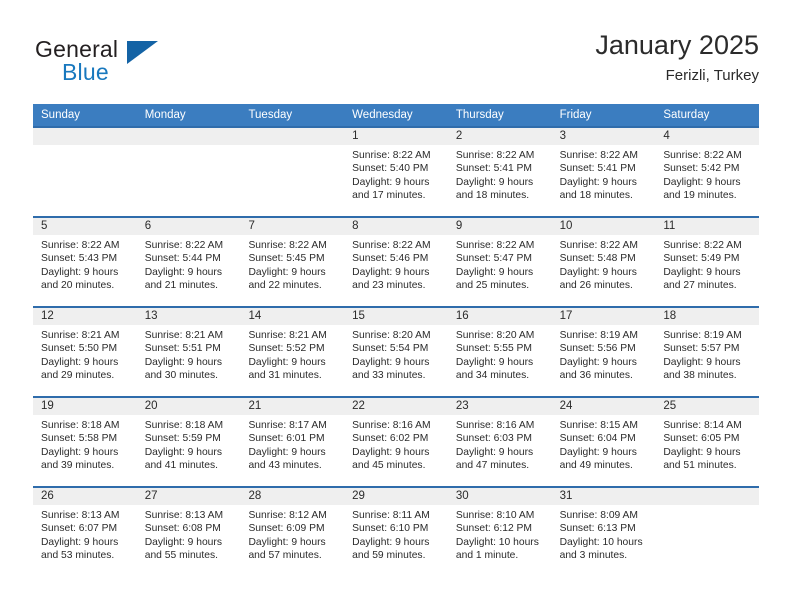 The height and width of the screenshot is (612, 792). Describe the element at coordinates (285, 466) in the screenshot. I see `daylight-text-line2: and 43 minutes.` at that location.